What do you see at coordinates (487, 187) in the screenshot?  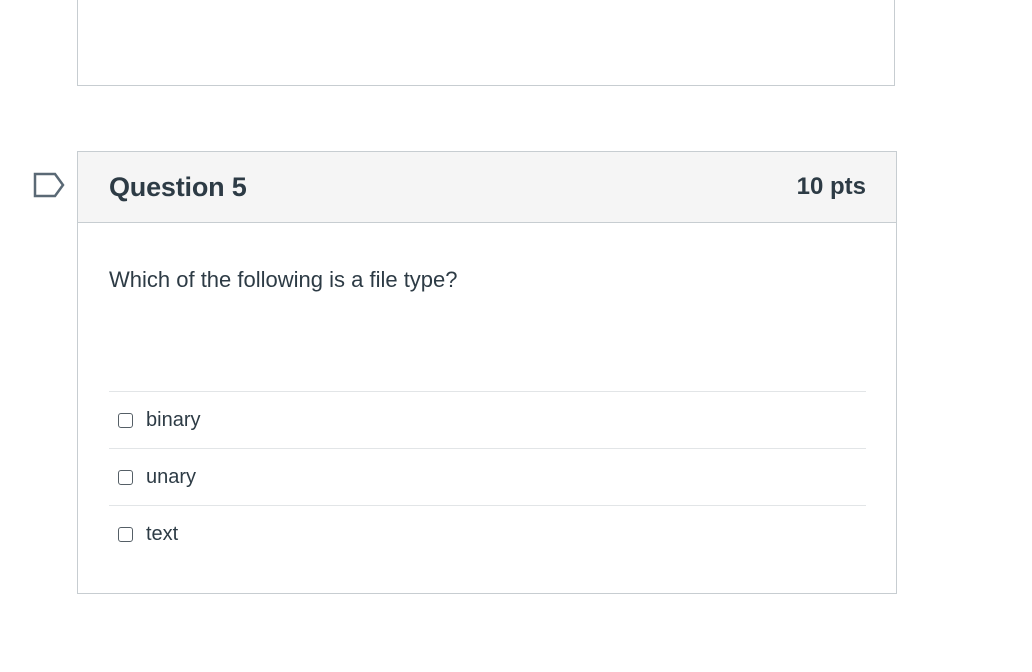 I see `question-header: Question 5 10 pts` at bounding box center [487, 187].